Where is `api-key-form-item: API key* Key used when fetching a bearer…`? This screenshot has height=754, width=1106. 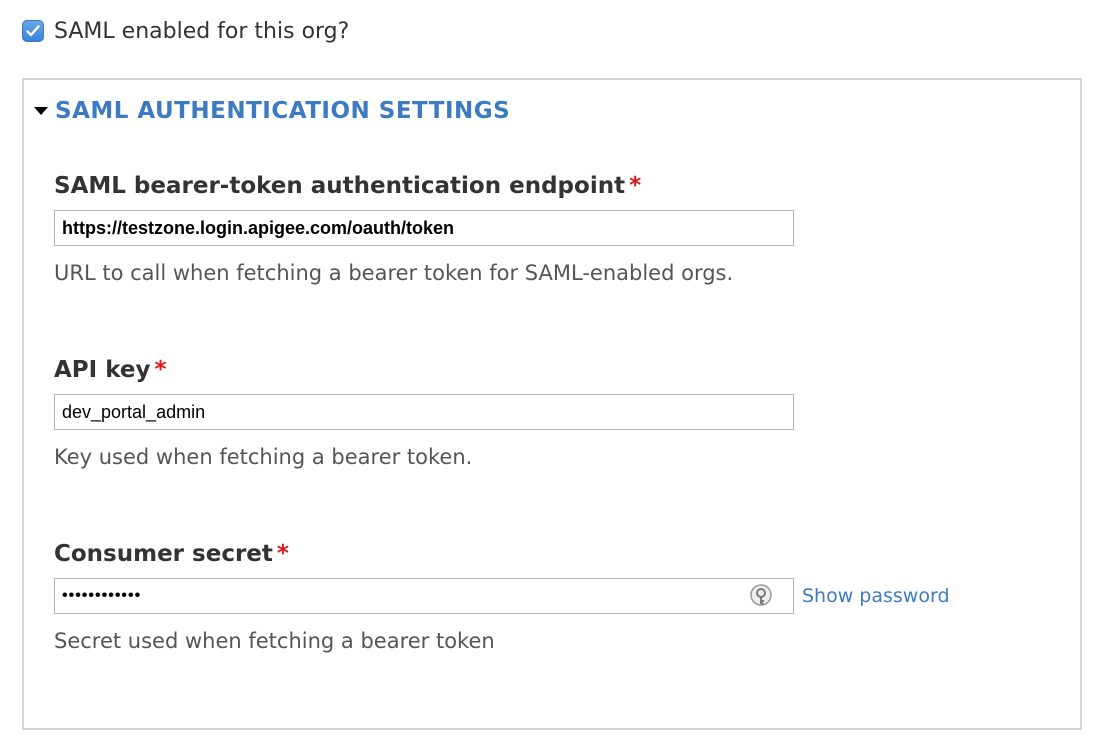 api-key-form-item: API key* Key used when fetching a bearer… is located at coordinates (424, 413).